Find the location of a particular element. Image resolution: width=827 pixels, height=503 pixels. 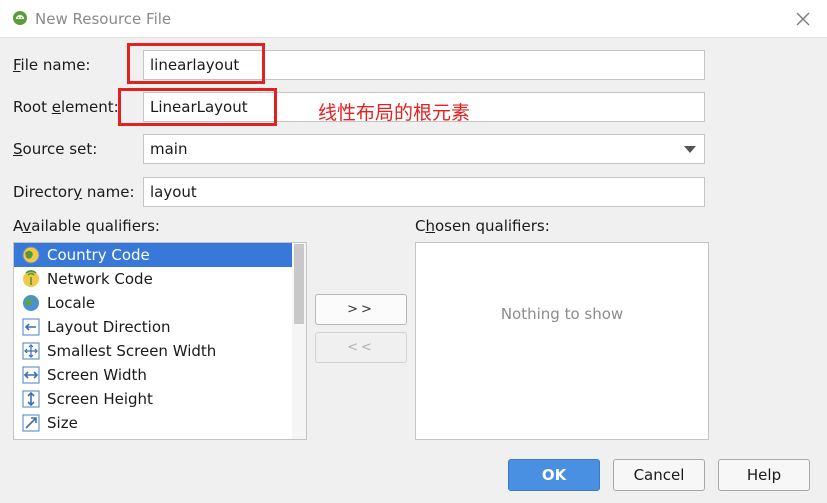

window-title: New Resource File is located at coordinates (103, 19).